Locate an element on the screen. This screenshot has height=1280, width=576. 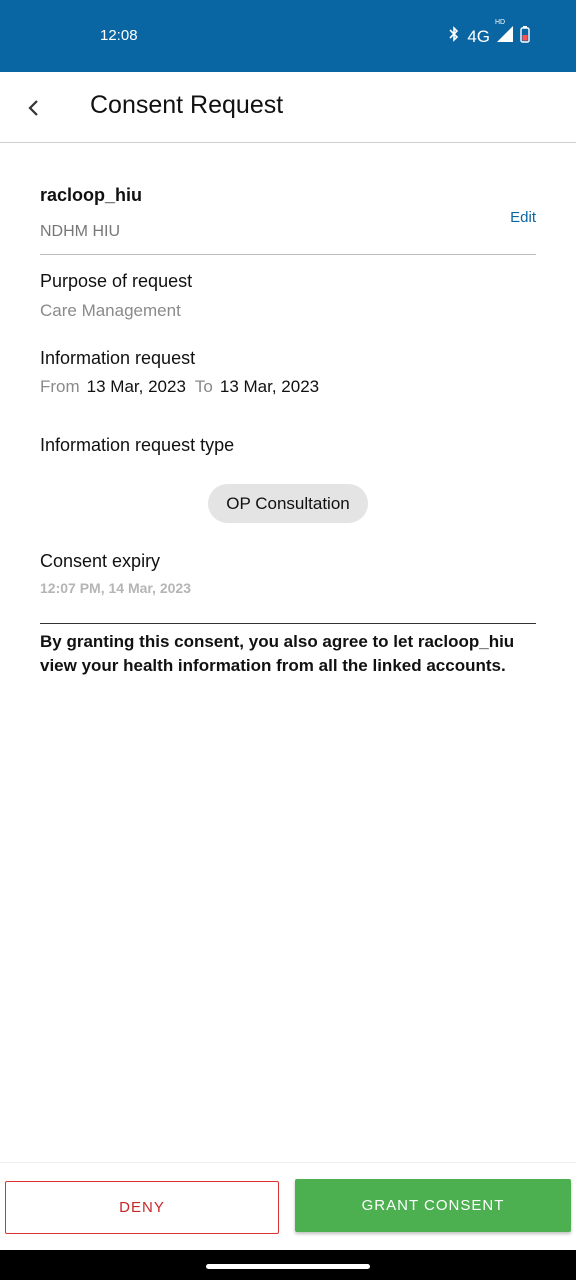
requester-name: racloop_hiu is located at coordinates (91, 195).